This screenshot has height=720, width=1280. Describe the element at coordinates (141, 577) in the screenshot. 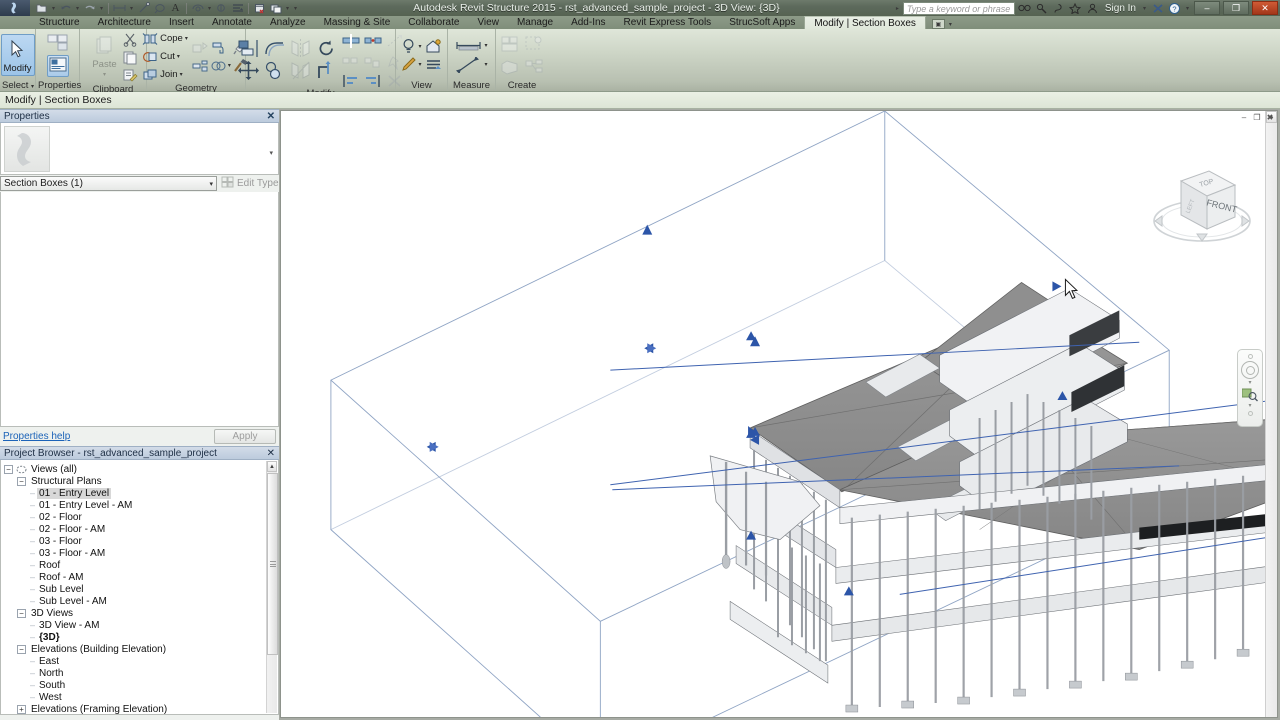

I see `tree-item: – Roof - AM` at that location.